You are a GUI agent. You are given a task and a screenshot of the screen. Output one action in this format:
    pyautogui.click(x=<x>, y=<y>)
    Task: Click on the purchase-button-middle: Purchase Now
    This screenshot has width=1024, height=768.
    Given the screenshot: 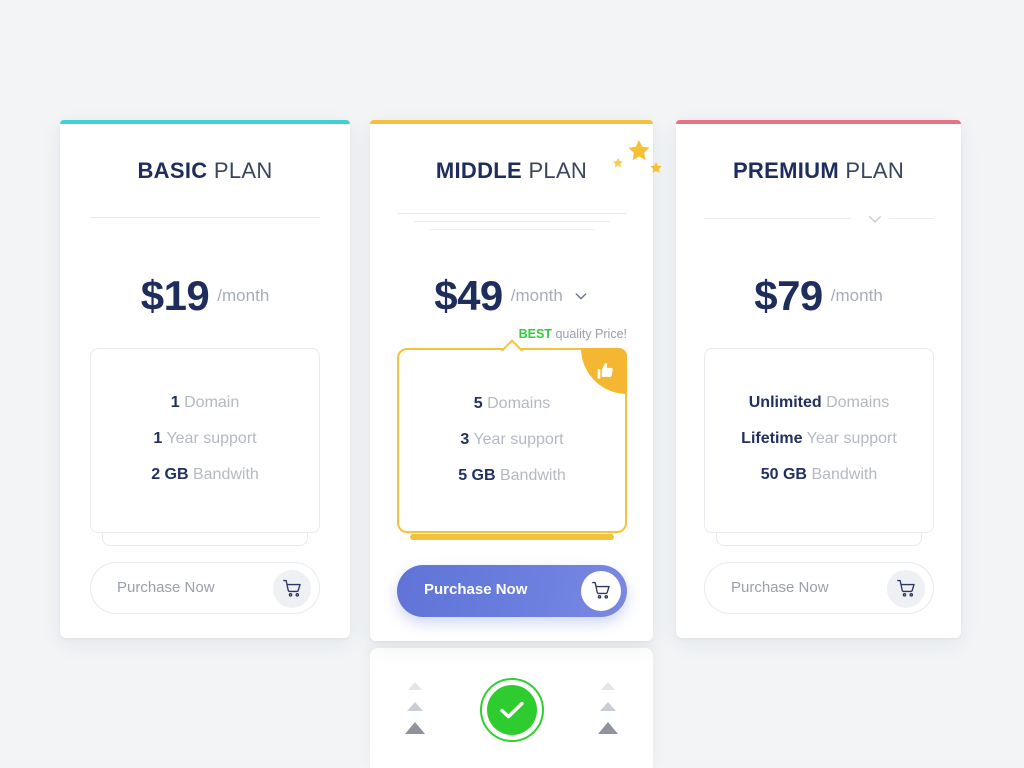 What is the action you would take?
    pyautogui.click(x=512, y=591)
    